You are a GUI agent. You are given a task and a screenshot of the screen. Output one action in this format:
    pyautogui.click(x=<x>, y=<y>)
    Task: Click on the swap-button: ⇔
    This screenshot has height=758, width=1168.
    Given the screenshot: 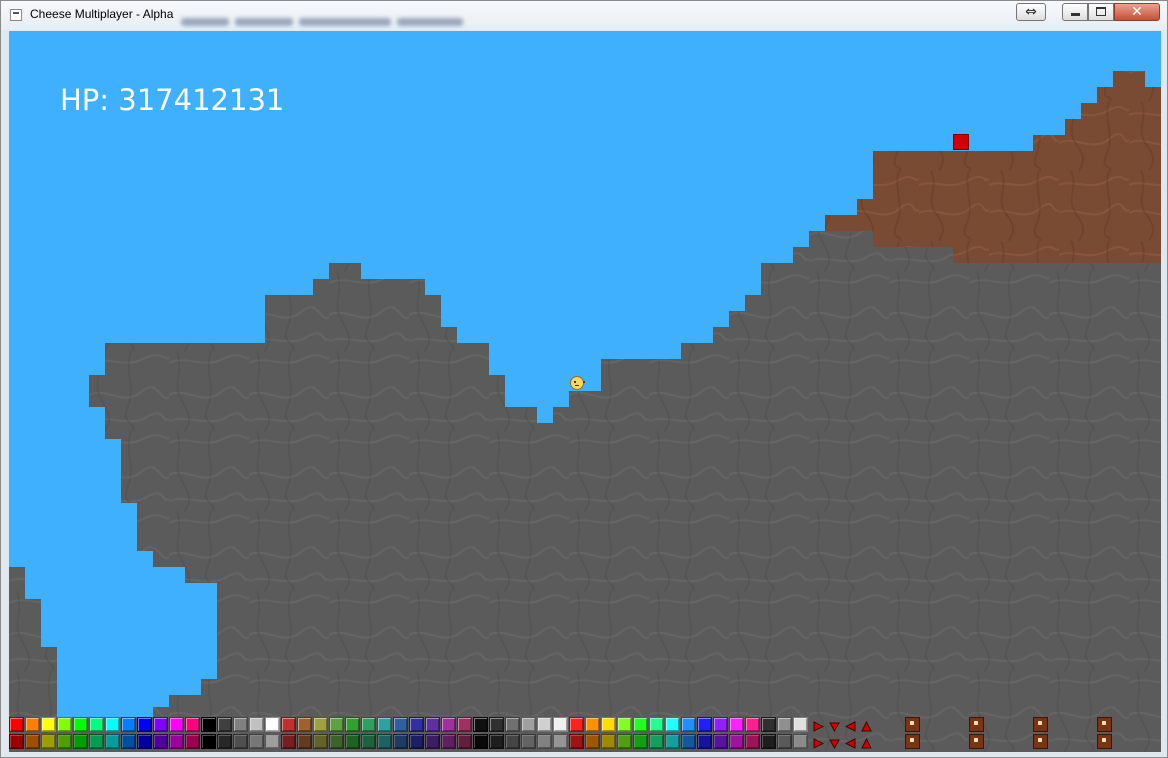 What is the action you would take?
    pyautogui.click(x=1031, y=12)
    